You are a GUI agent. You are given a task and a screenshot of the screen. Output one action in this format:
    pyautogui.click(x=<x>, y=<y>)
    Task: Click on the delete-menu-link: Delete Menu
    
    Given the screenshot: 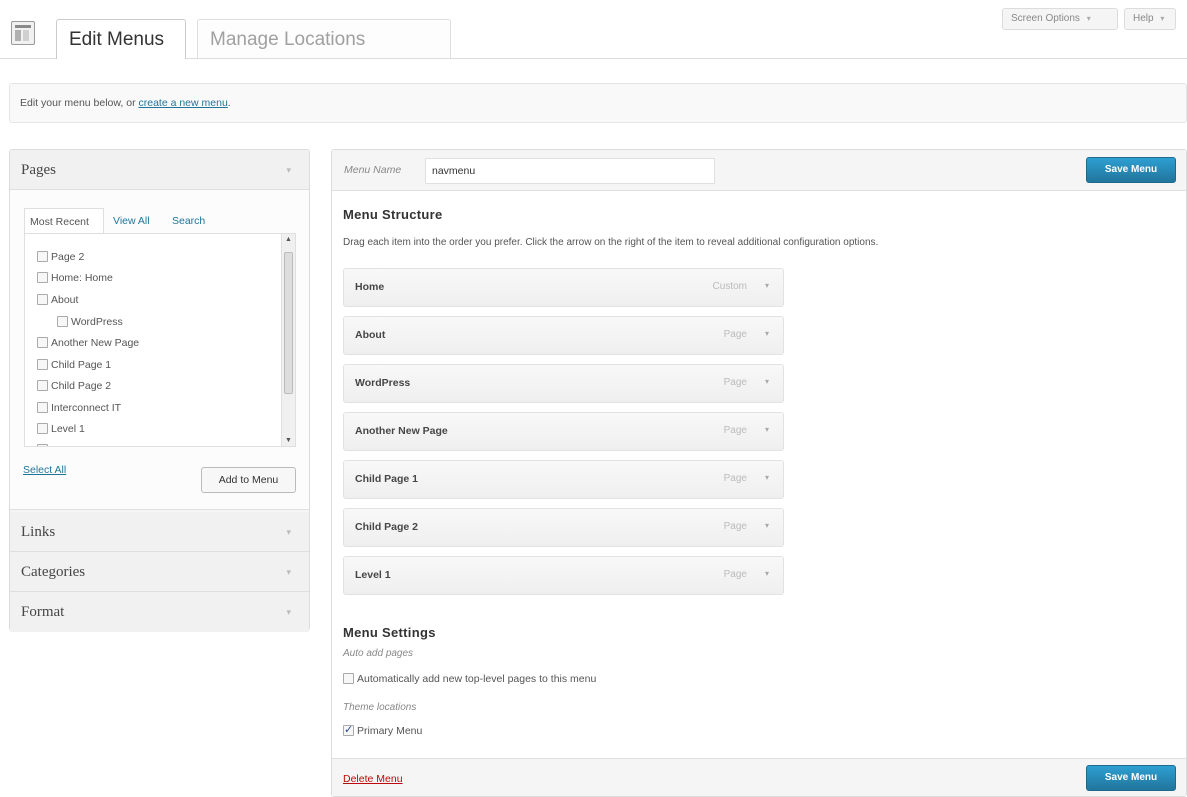 What is the action you would take?
    pyautogui.click(x=373, y=779)
    